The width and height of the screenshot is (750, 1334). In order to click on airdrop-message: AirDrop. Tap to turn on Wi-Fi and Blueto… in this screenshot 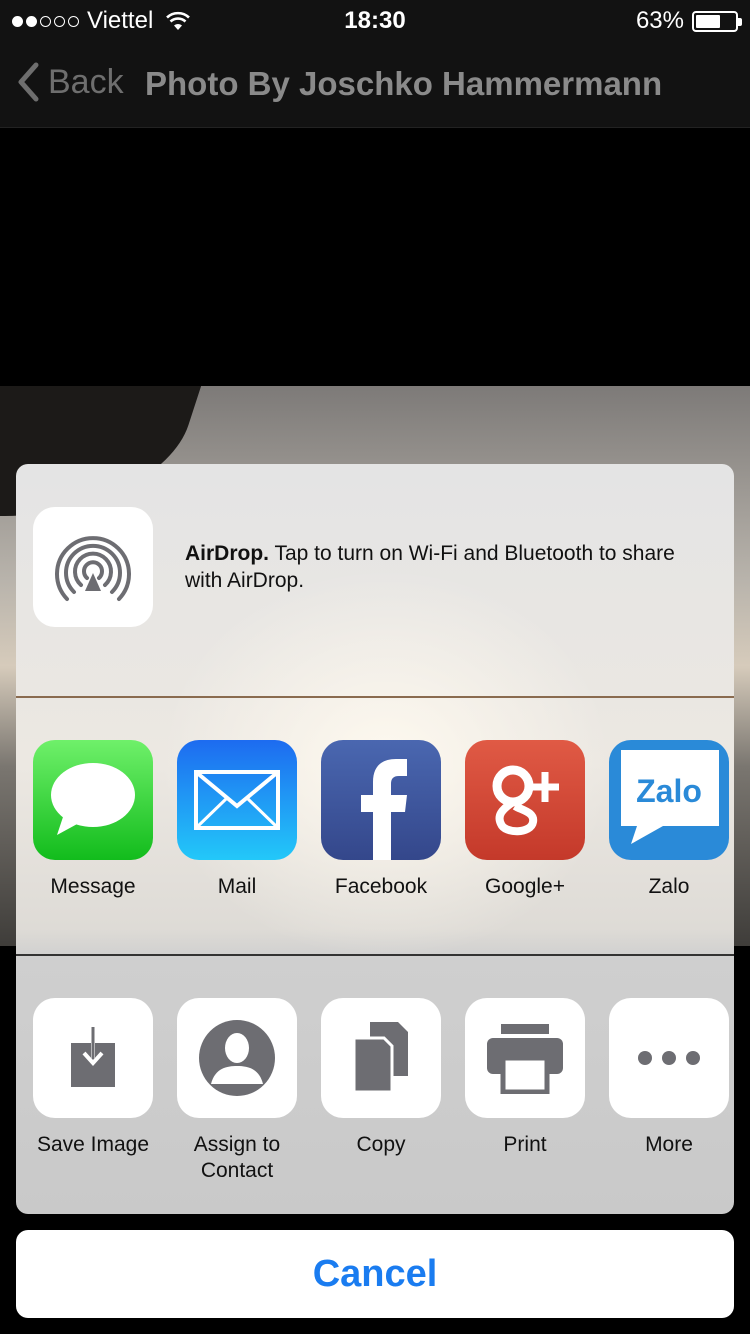, I will do `click(445, 567)`.